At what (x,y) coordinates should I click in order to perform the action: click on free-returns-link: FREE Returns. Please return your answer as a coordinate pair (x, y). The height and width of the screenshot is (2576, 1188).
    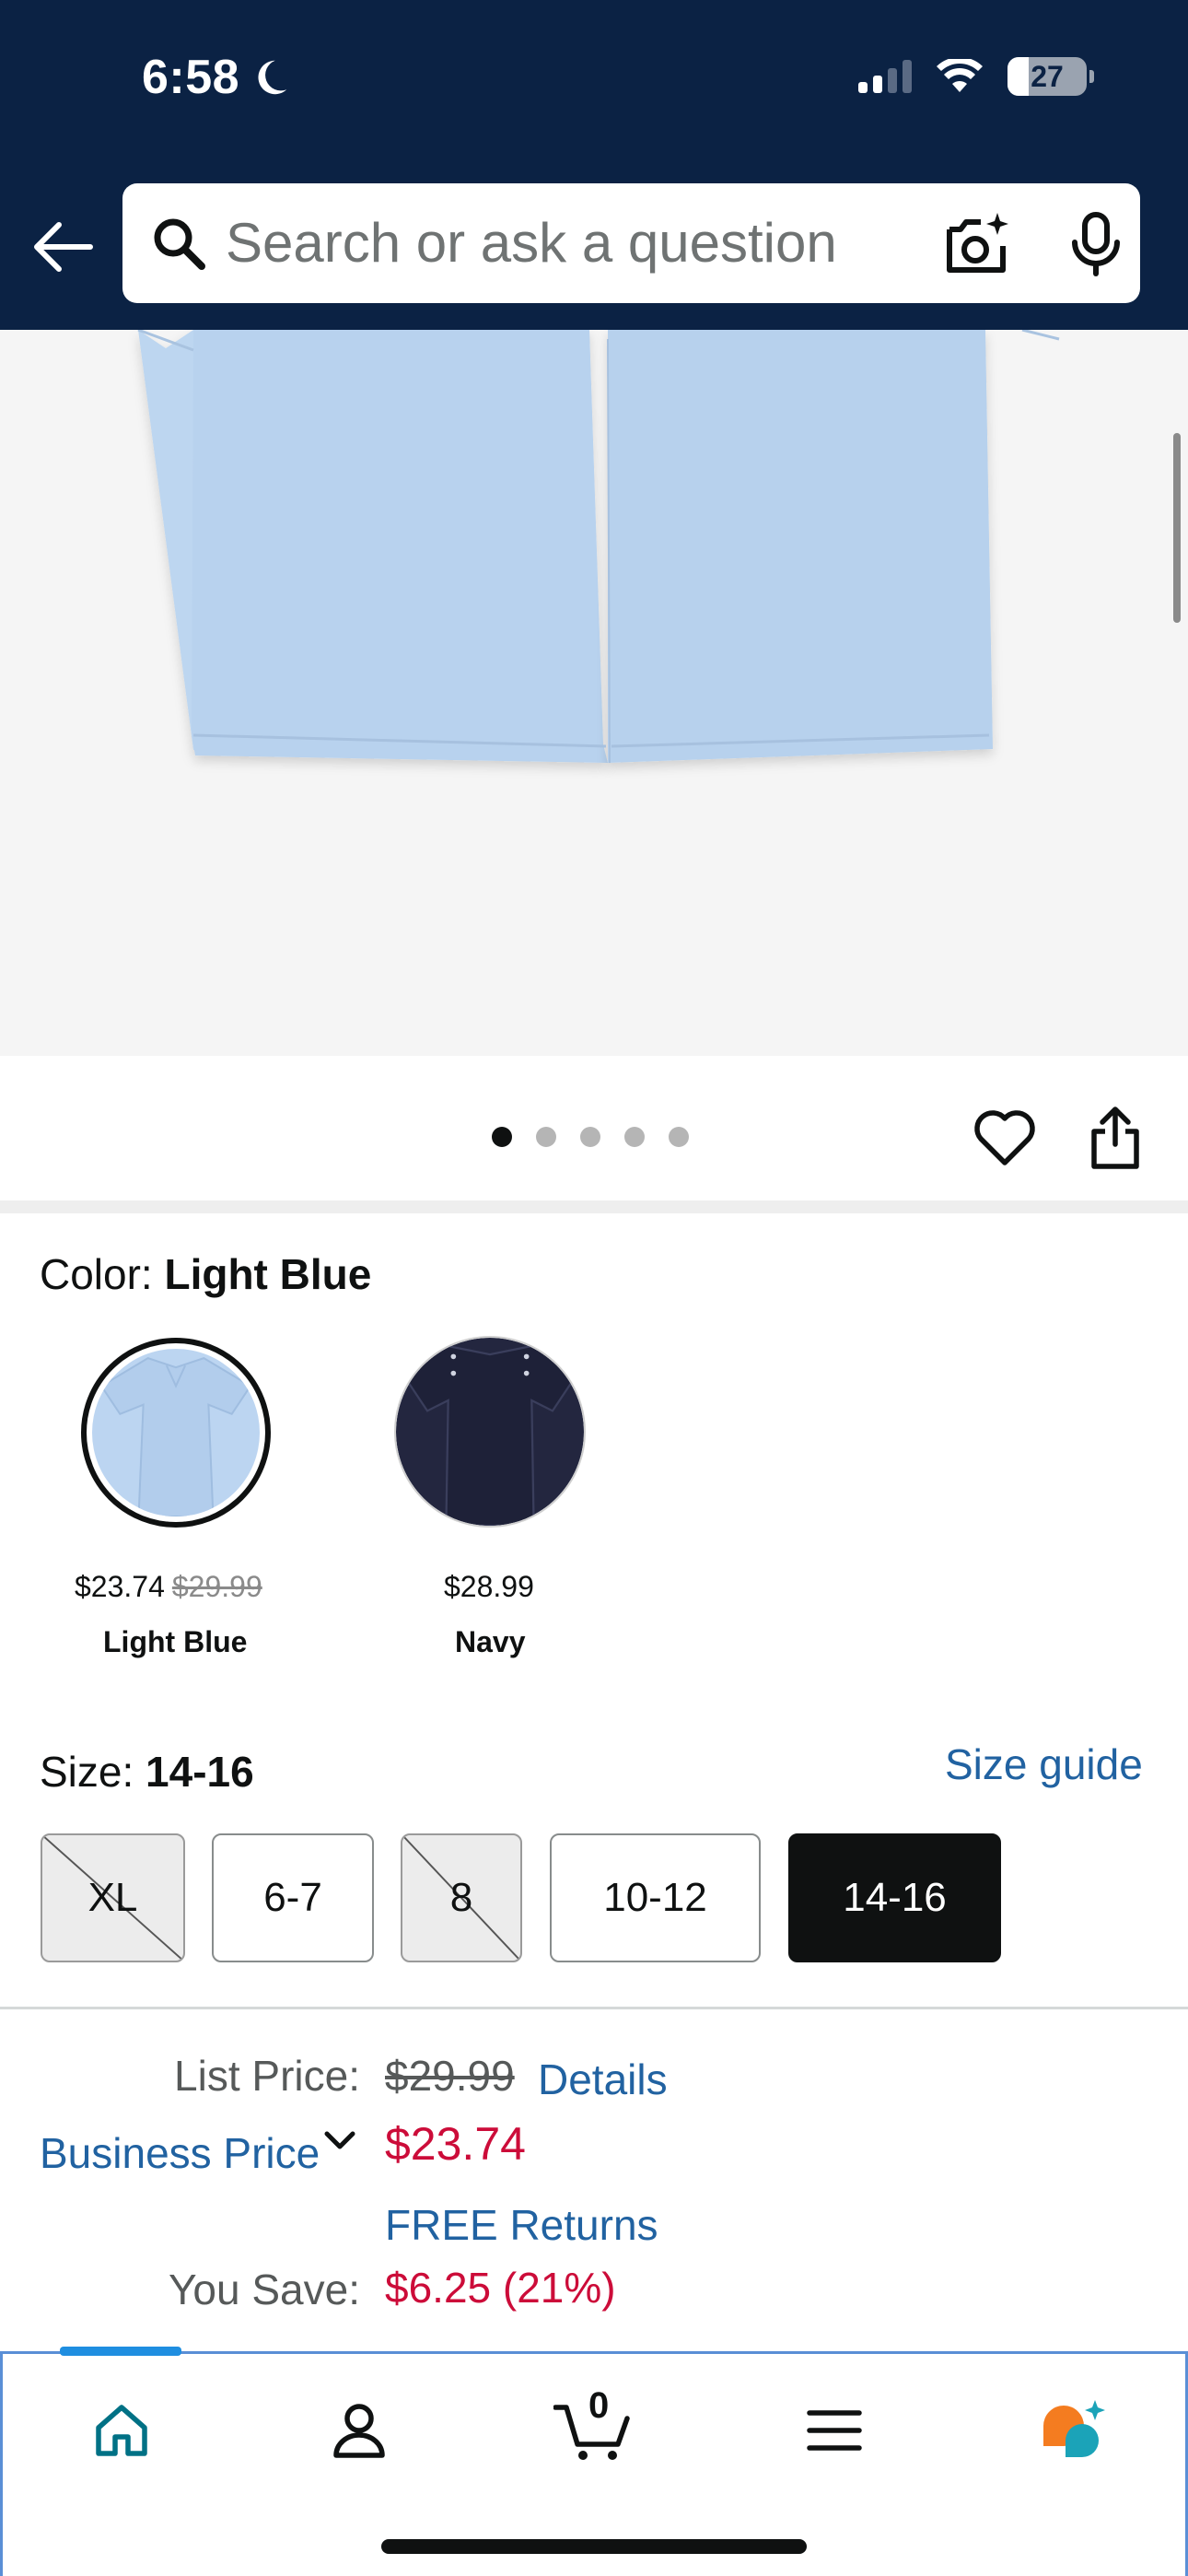
    Looking at the image, I should click on (521, 2225).